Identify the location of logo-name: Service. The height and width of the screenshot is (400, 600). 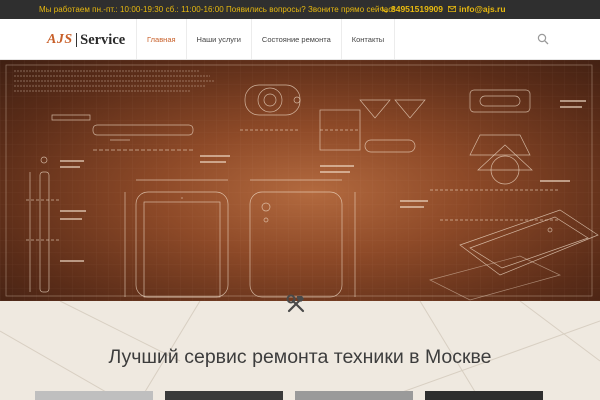
(103, 39).